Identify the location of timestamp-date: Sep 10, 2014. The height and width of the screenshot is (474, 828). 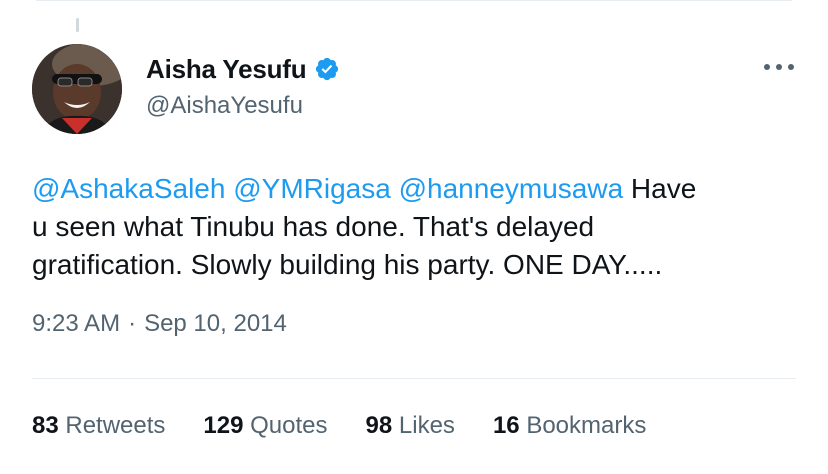
(215, 324).